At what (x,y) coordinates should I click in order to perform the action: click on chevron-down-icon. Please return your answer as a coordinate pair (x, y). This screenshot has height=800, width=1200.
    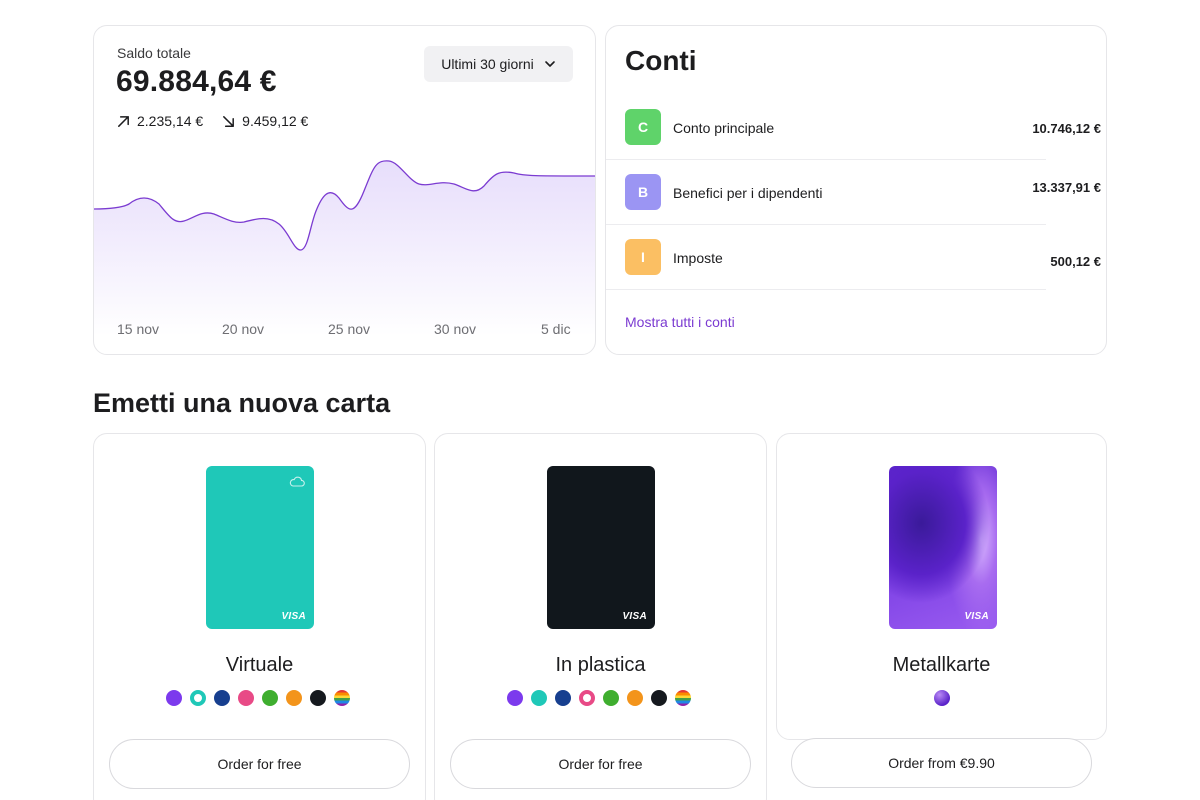
    Looking at the image, I should click on (549, 64).